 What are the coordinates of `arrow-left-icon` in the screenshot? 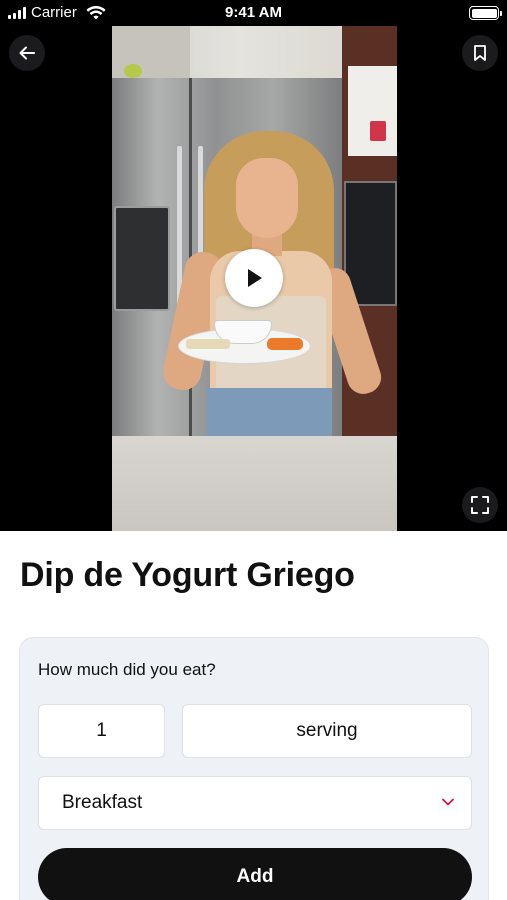 It's located at (27, 53).